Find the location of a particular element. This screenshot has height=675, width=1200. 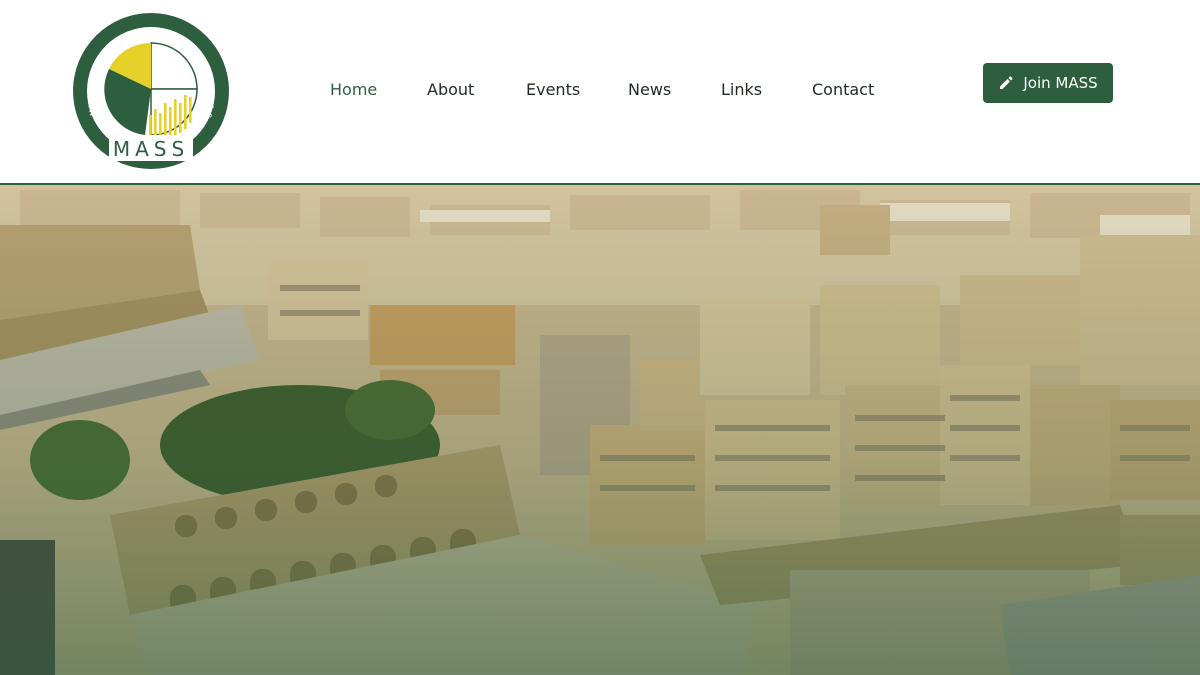

nav-links: Links is located at coordinates (741, 89).